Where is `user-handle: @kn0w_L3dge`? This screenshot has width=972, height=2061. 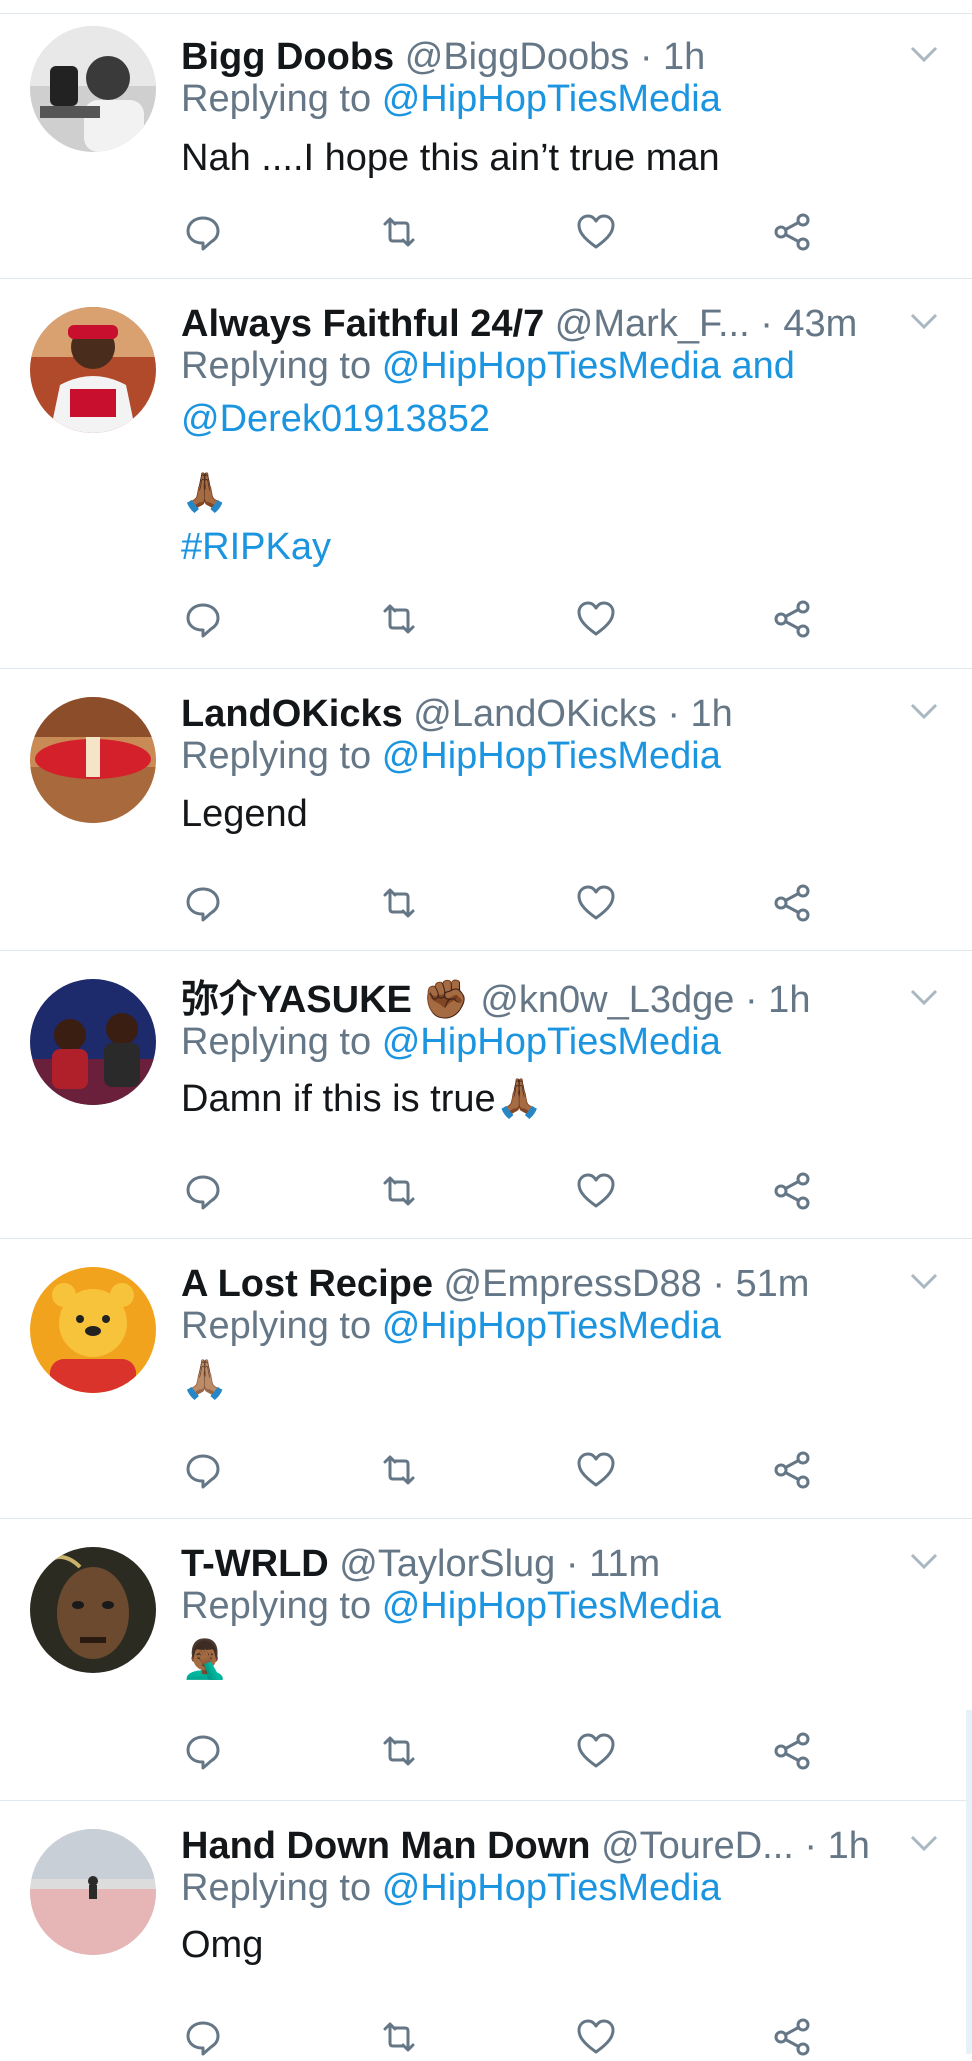
user-handle: @kn0w_L3dge is located at coordinates (607, 1000).